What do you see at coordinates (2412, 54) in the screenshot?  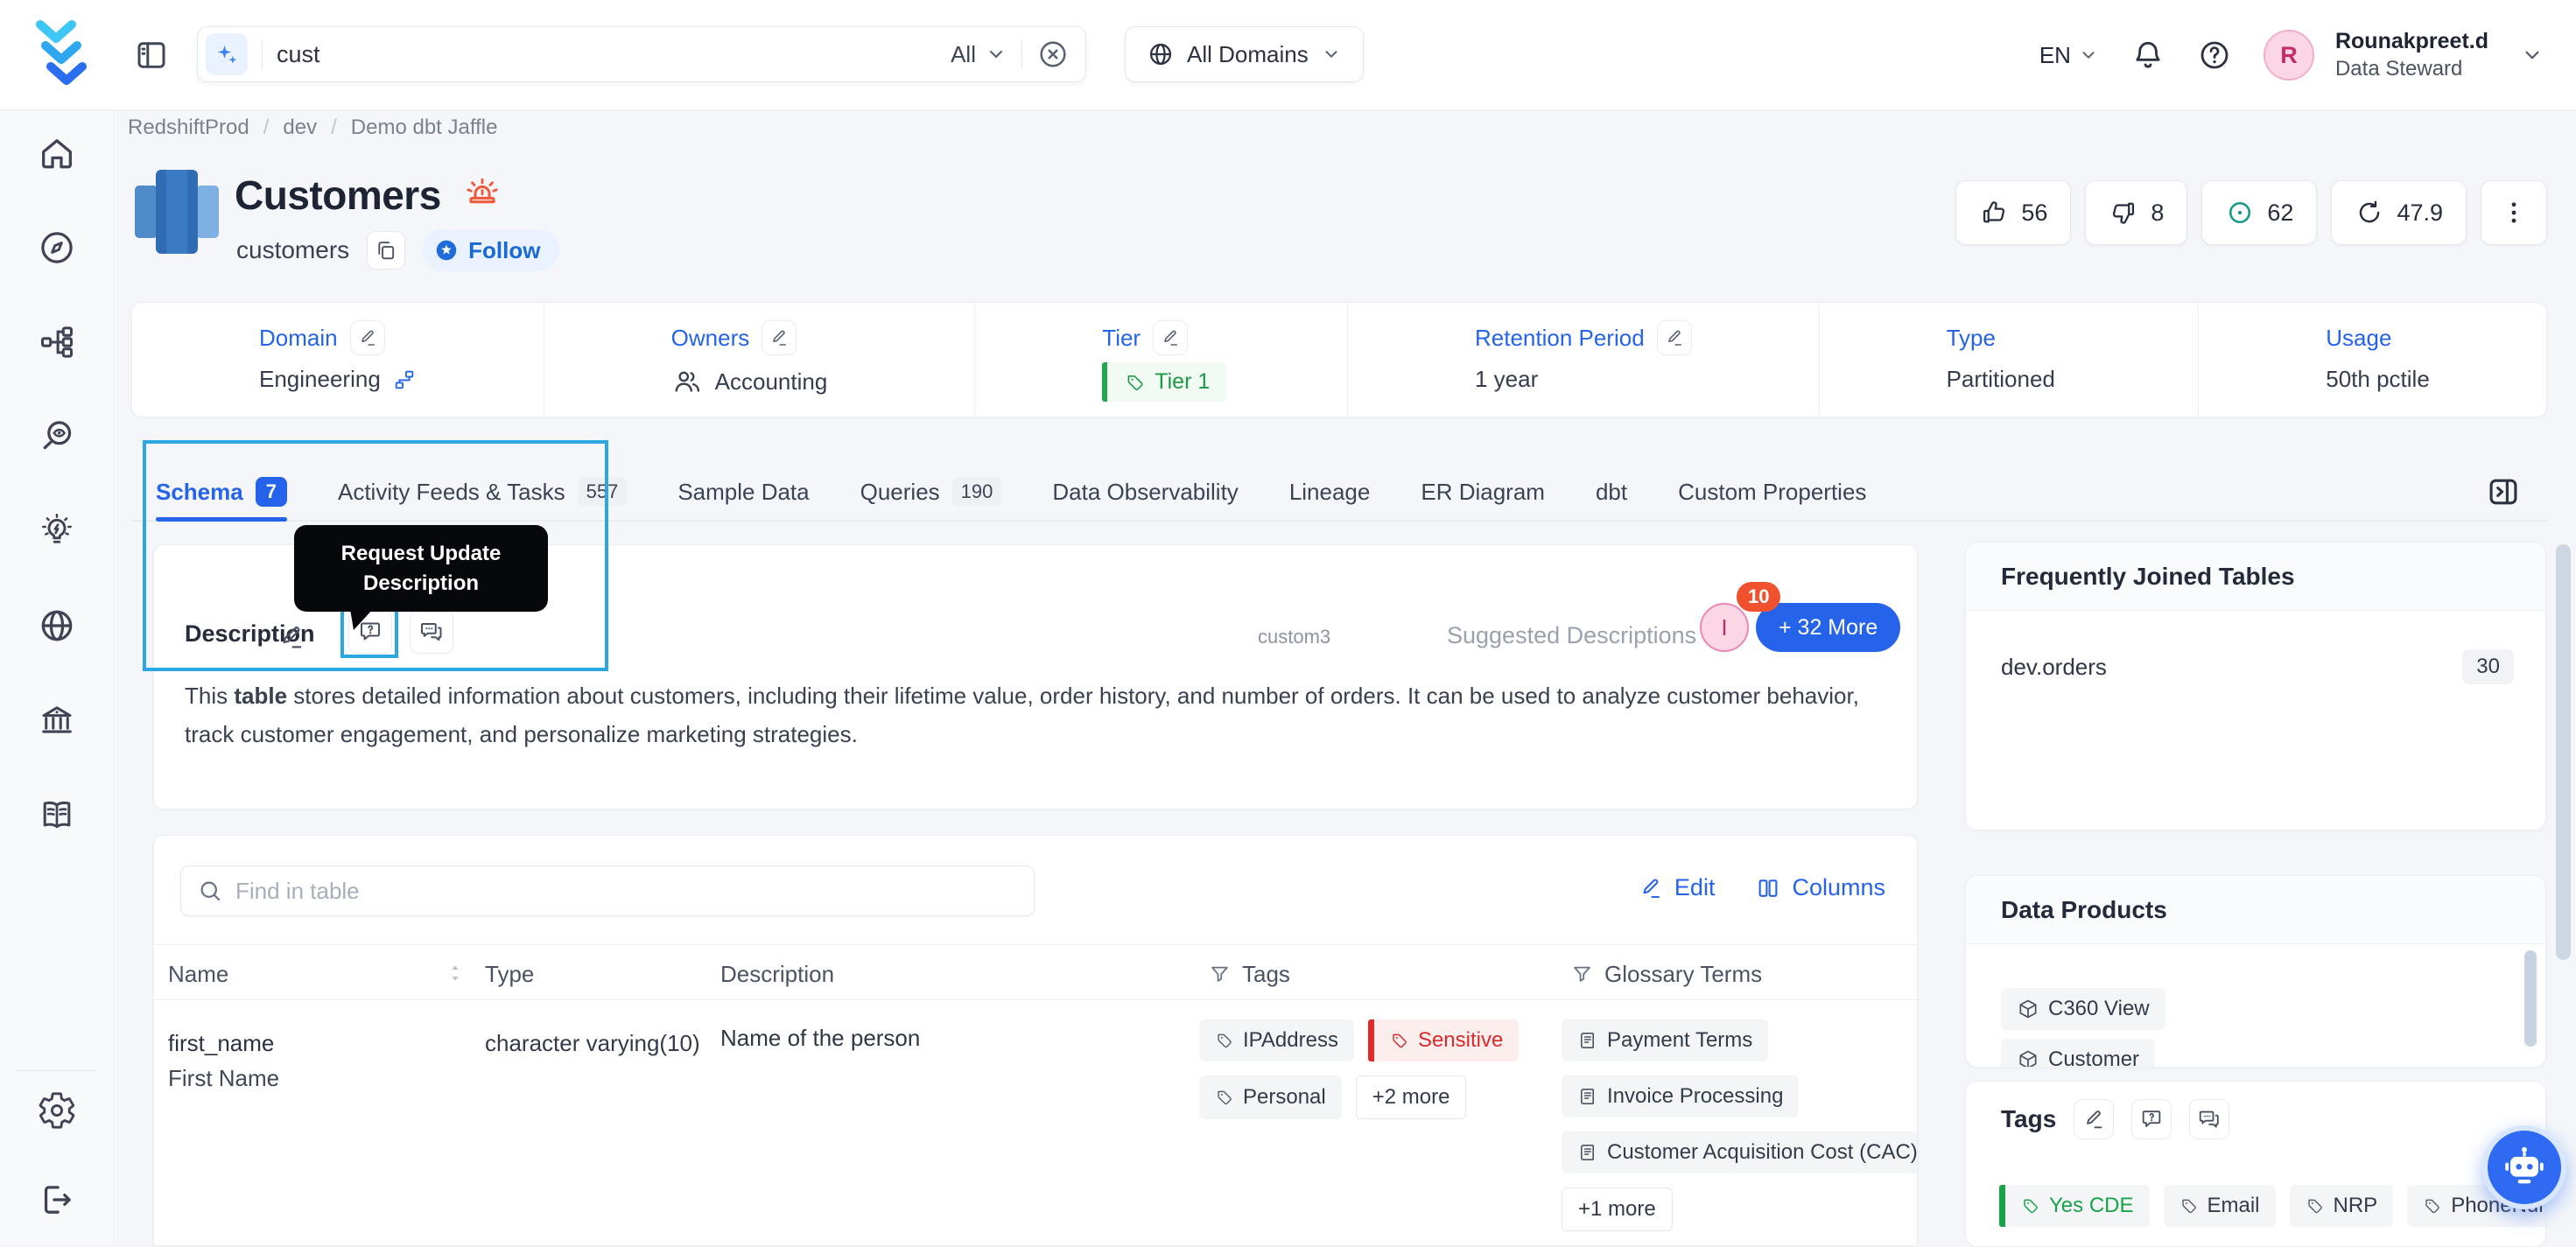 I see `user-menu: Rounakpreet.d Data Steward` at bounding box center [2412, 54].